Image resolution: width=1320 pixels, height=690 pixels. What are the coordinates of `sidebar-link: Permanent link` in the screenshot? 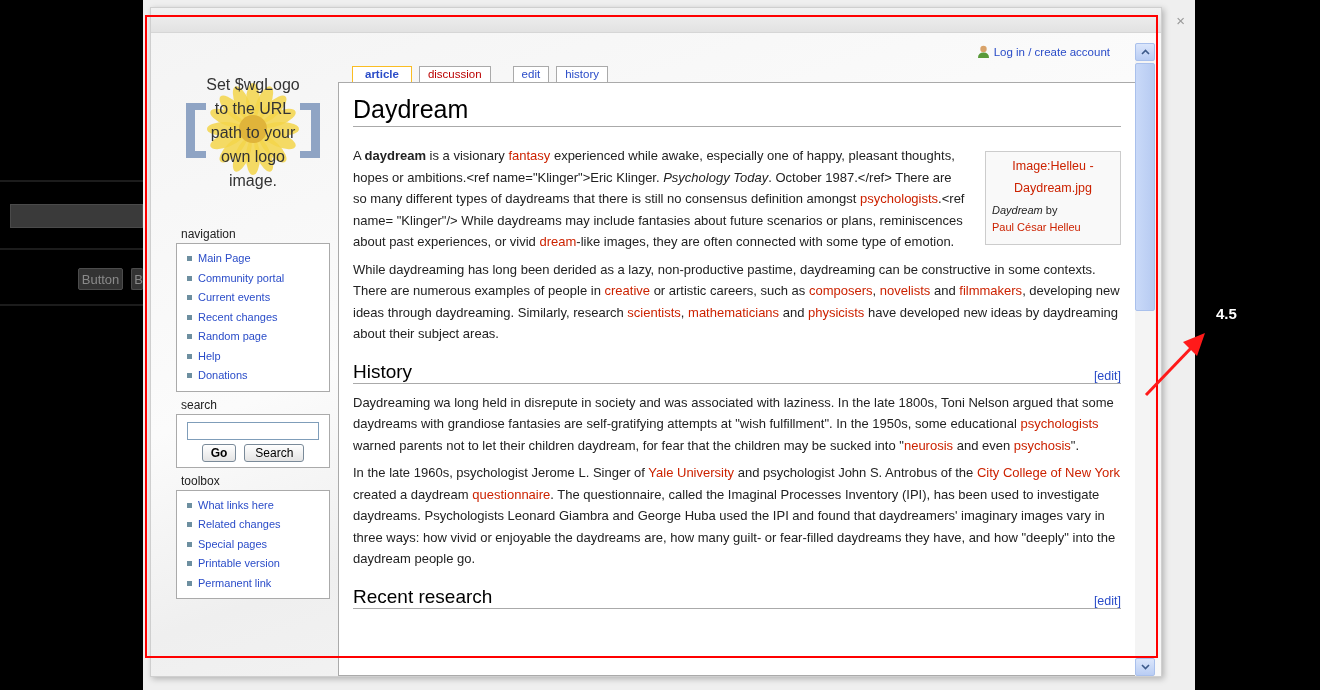 It's located at (235, 583).